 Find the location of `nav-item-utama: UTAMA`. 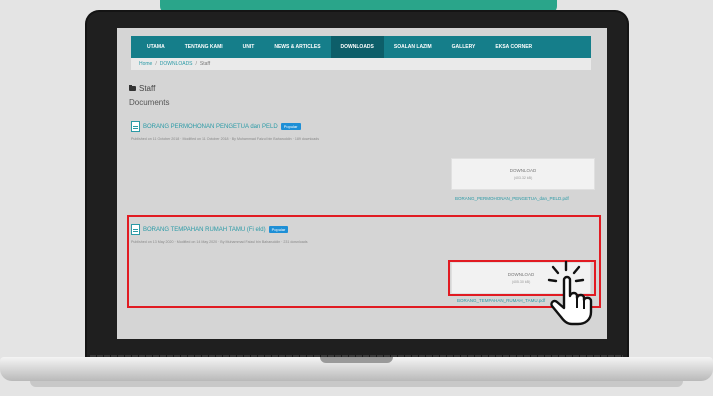

nav-item-utama: UTAMA is located at coordinates (153, 47).